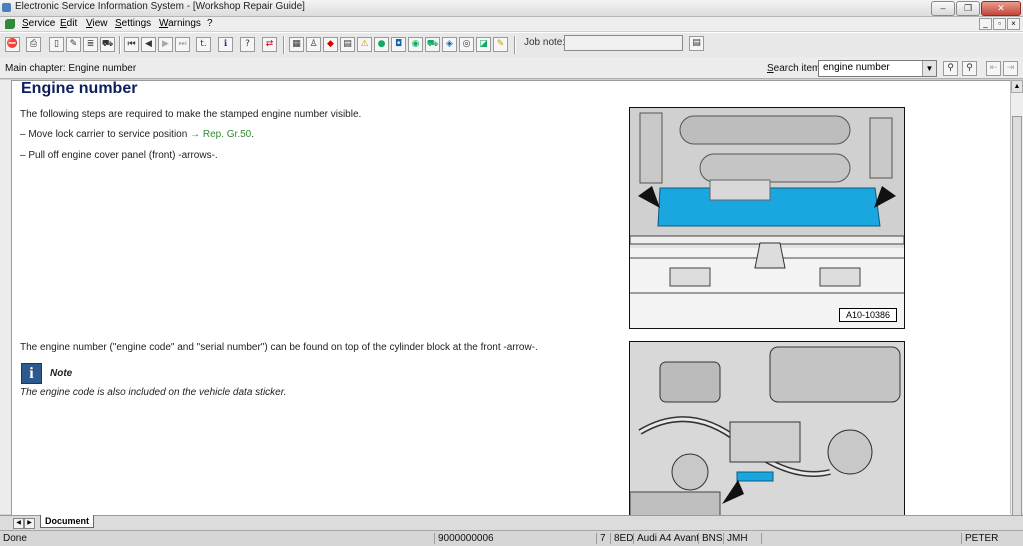 This screenshot has width=1023, height=546. Describe the element at coordinates (500, 44) in the screenshot. I see `tool-icon-13: ✎` at that location.